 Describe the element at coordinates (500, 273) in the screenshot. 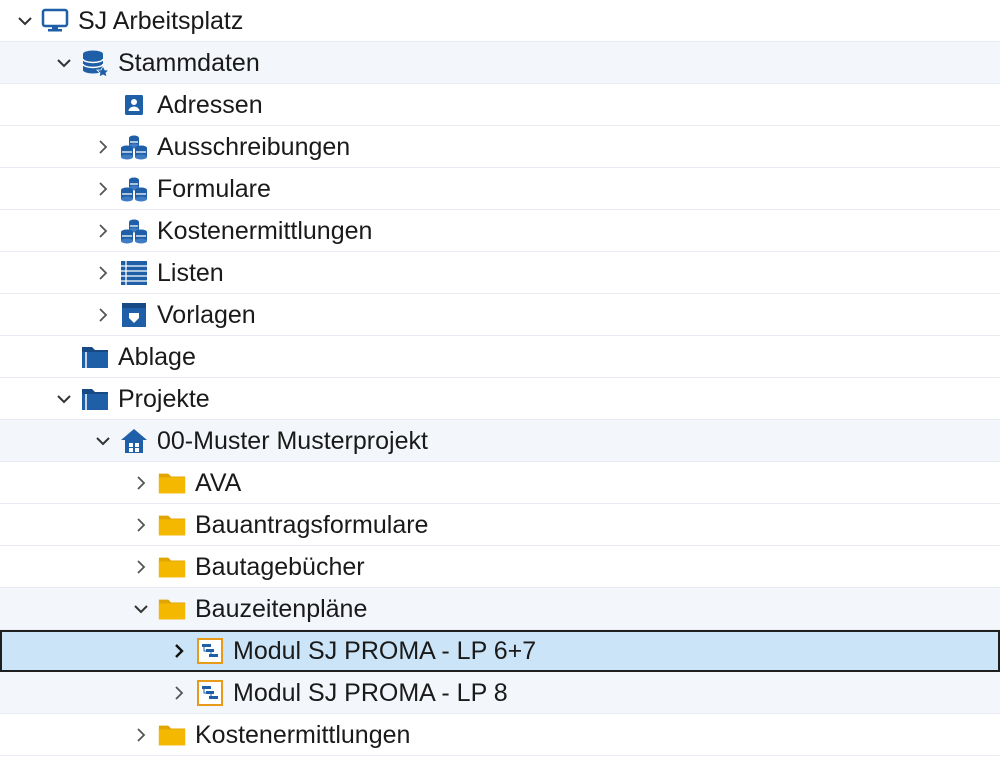

I see `tree-item-listen: Listen` at that location.